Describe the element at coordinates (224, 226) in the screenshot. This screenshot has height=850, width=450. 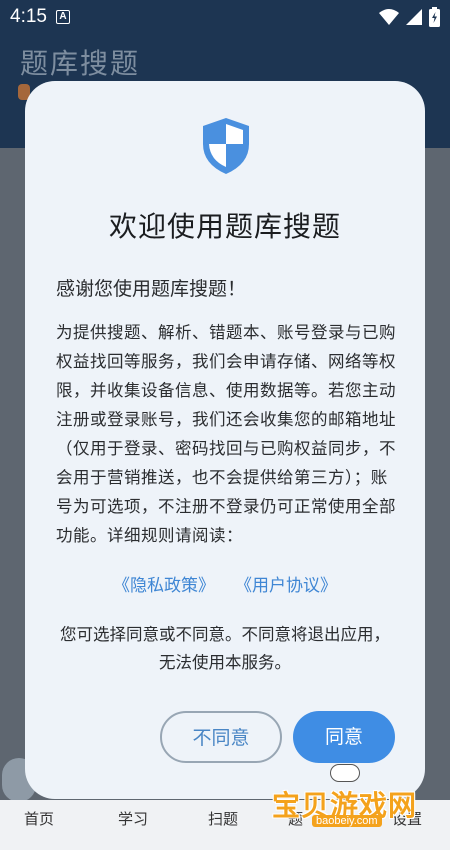
I see `dialog-title: 欢迎使用题库搜题` at that location.